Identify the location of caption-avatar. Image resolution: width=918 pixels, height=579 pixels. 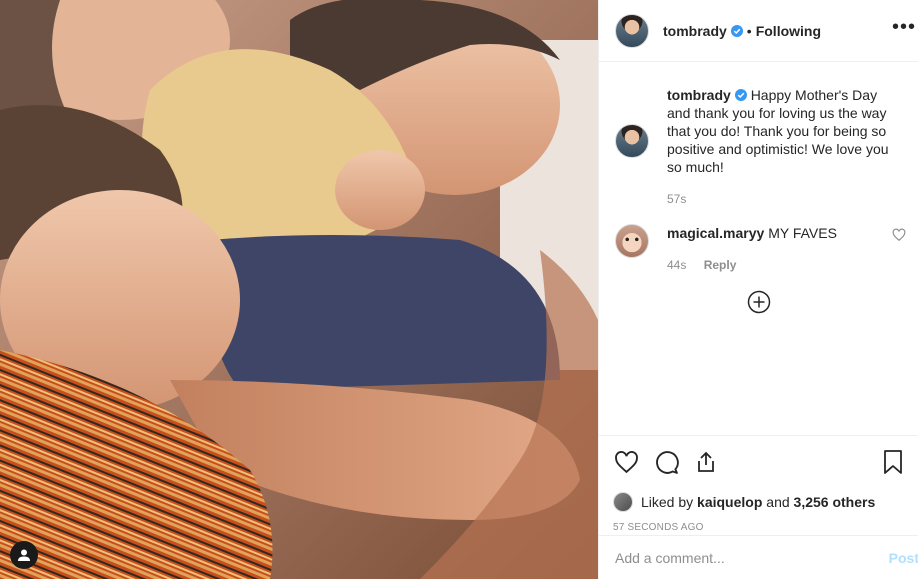
(632, 141).